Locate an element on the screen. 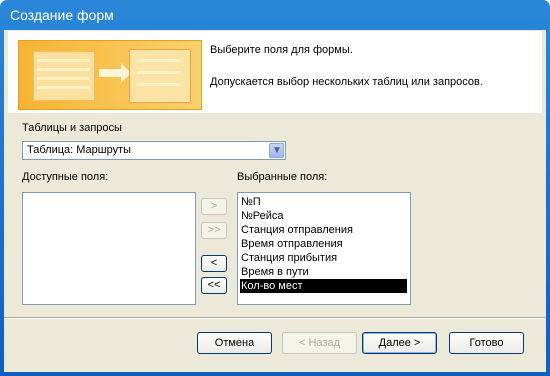 The height and width of the screenshot is (376, 550). add-field-button: > is located at coordinates (214, 206).